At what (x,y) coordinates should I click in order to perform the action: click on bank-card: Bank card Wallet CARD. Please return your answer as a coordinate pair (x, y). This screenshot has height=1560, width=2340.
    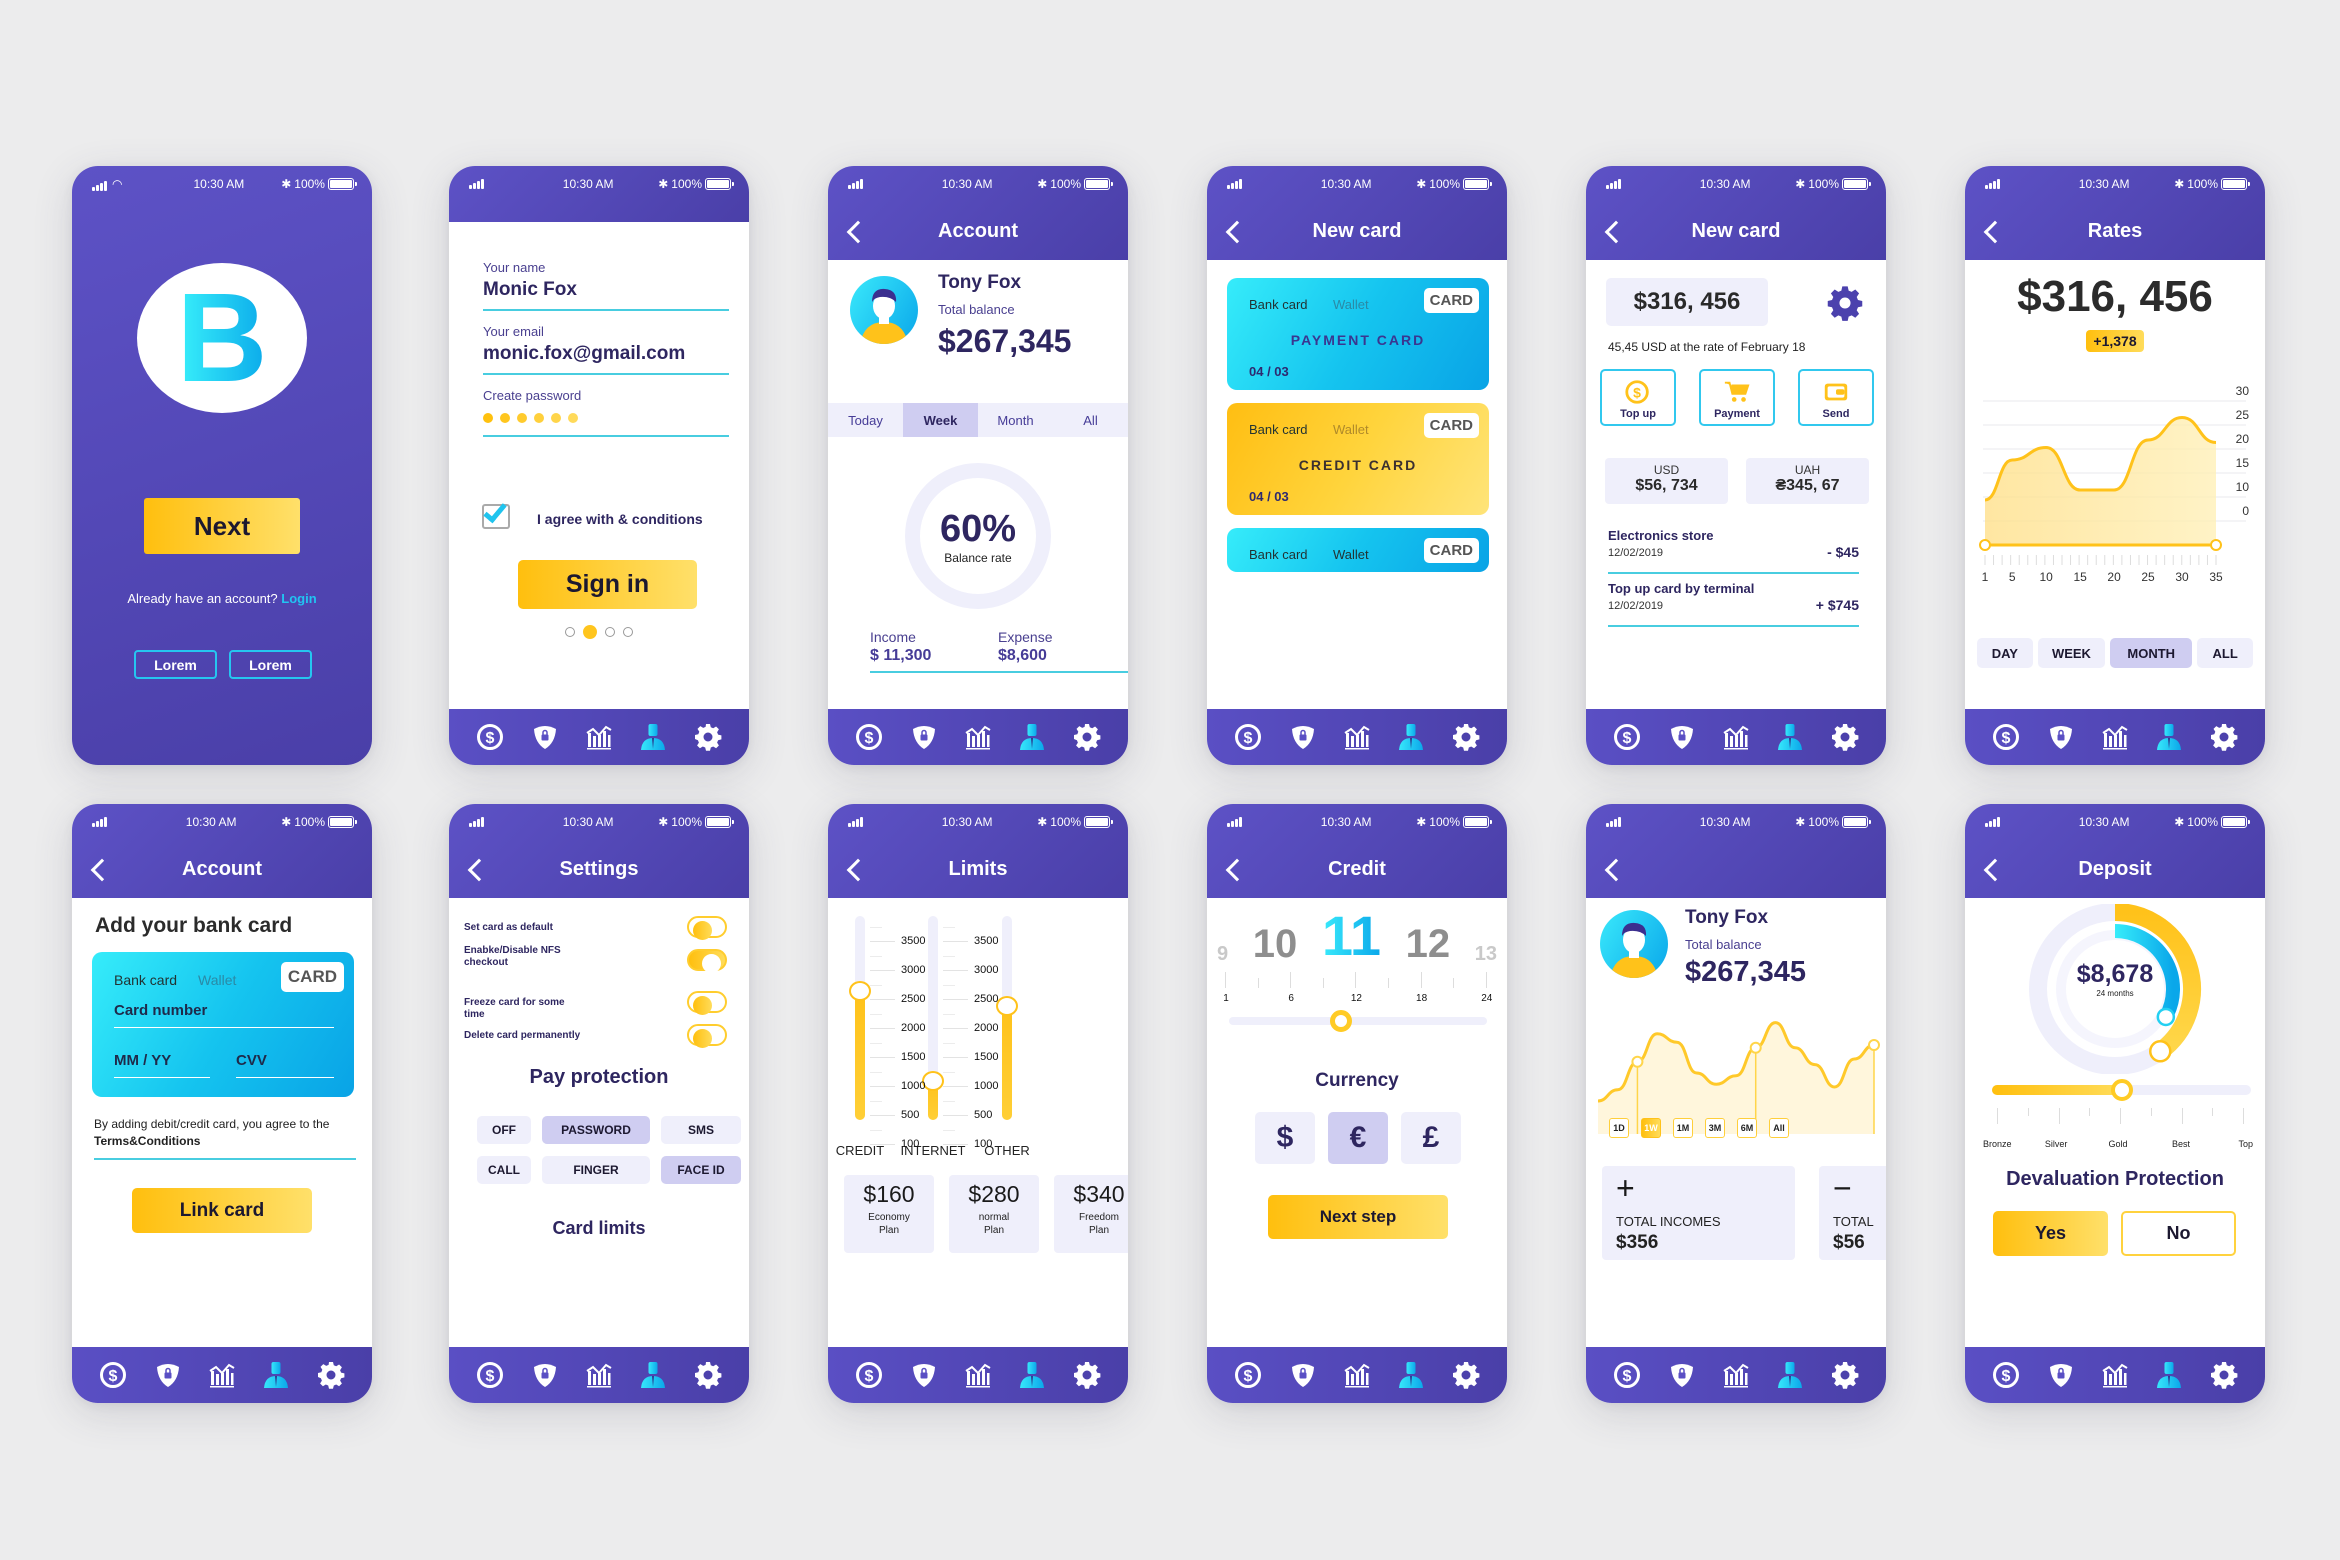
    Looking at the image, I should click on (1358, 550).